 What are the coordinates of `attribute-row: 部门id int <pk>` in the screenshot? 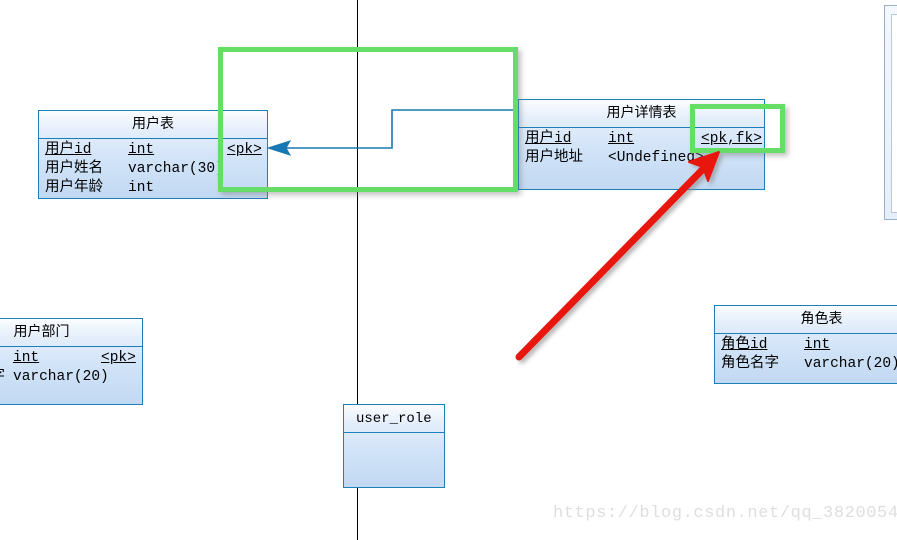 It's located at (71, 358).